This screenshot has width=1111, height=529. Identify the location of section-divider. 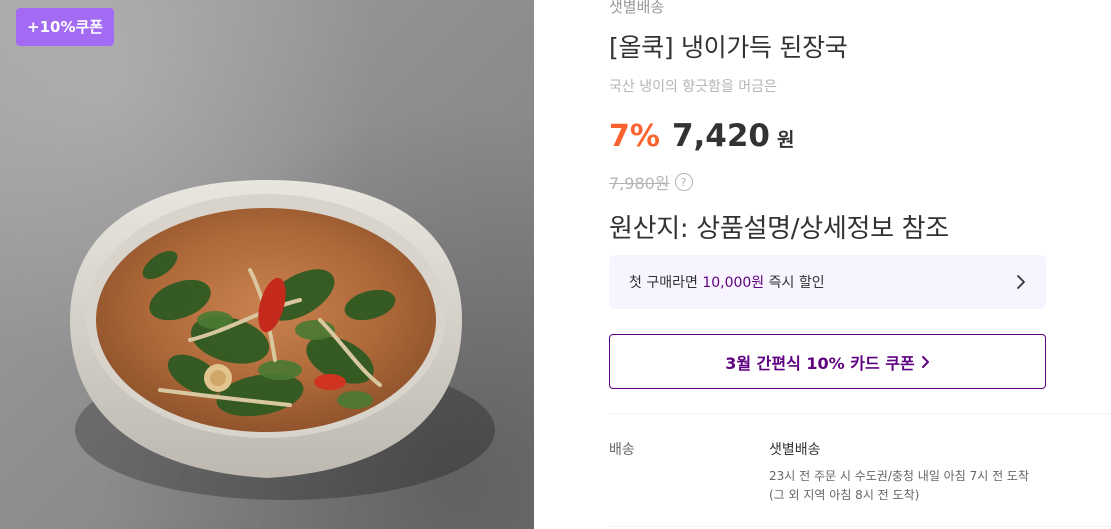
(860, 413).